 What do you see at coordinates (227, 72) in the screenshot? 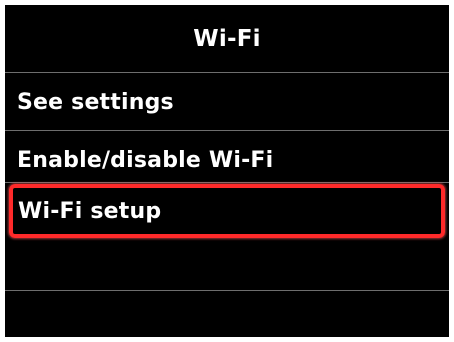
I see `title-divider` at bounding box center [227, 72].